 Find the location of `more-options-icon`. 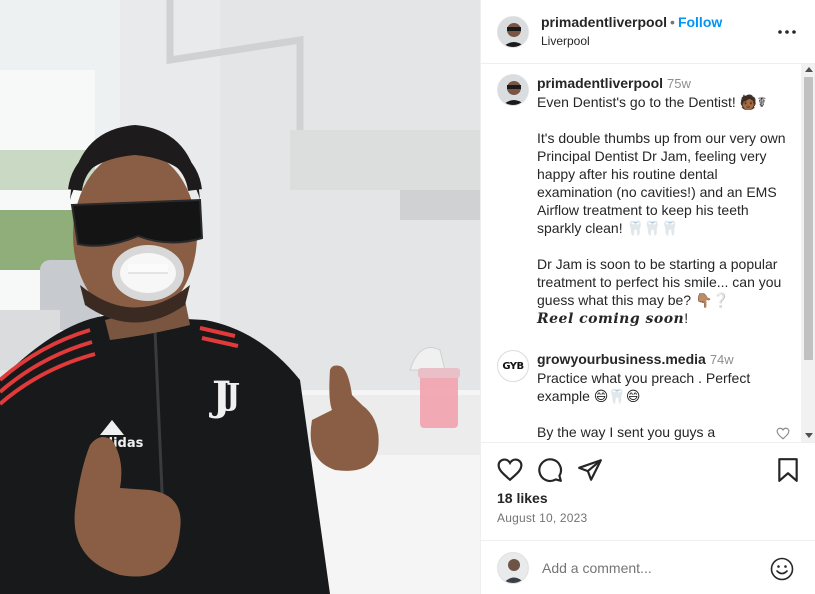

more-options-icon is located at coordinates (787, 32).